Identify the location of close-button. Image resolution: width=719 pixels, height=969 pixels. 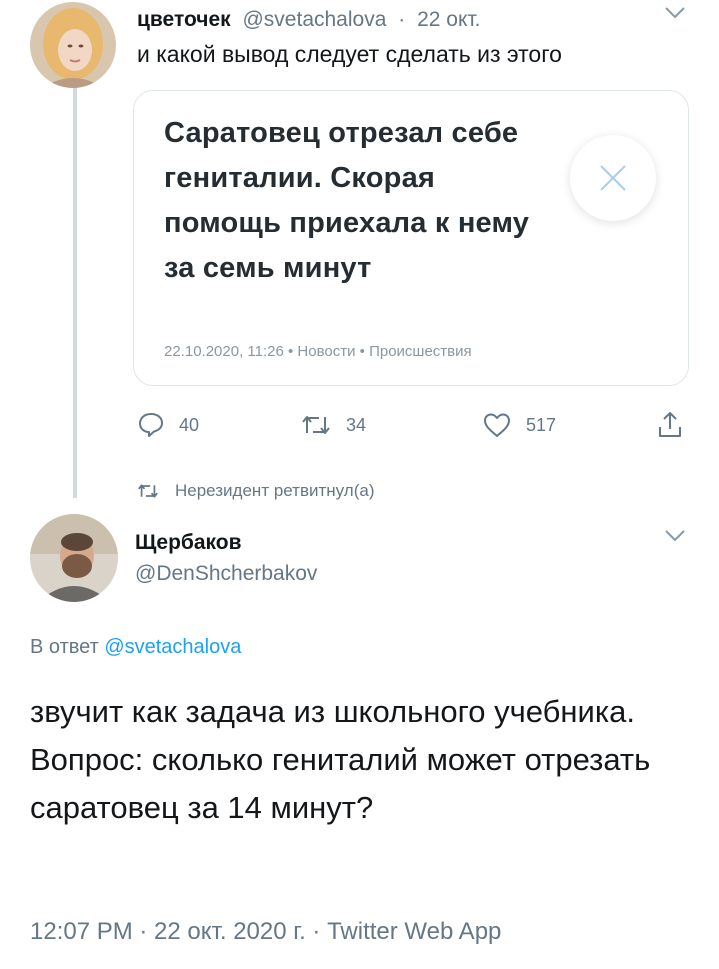
(613, 178).